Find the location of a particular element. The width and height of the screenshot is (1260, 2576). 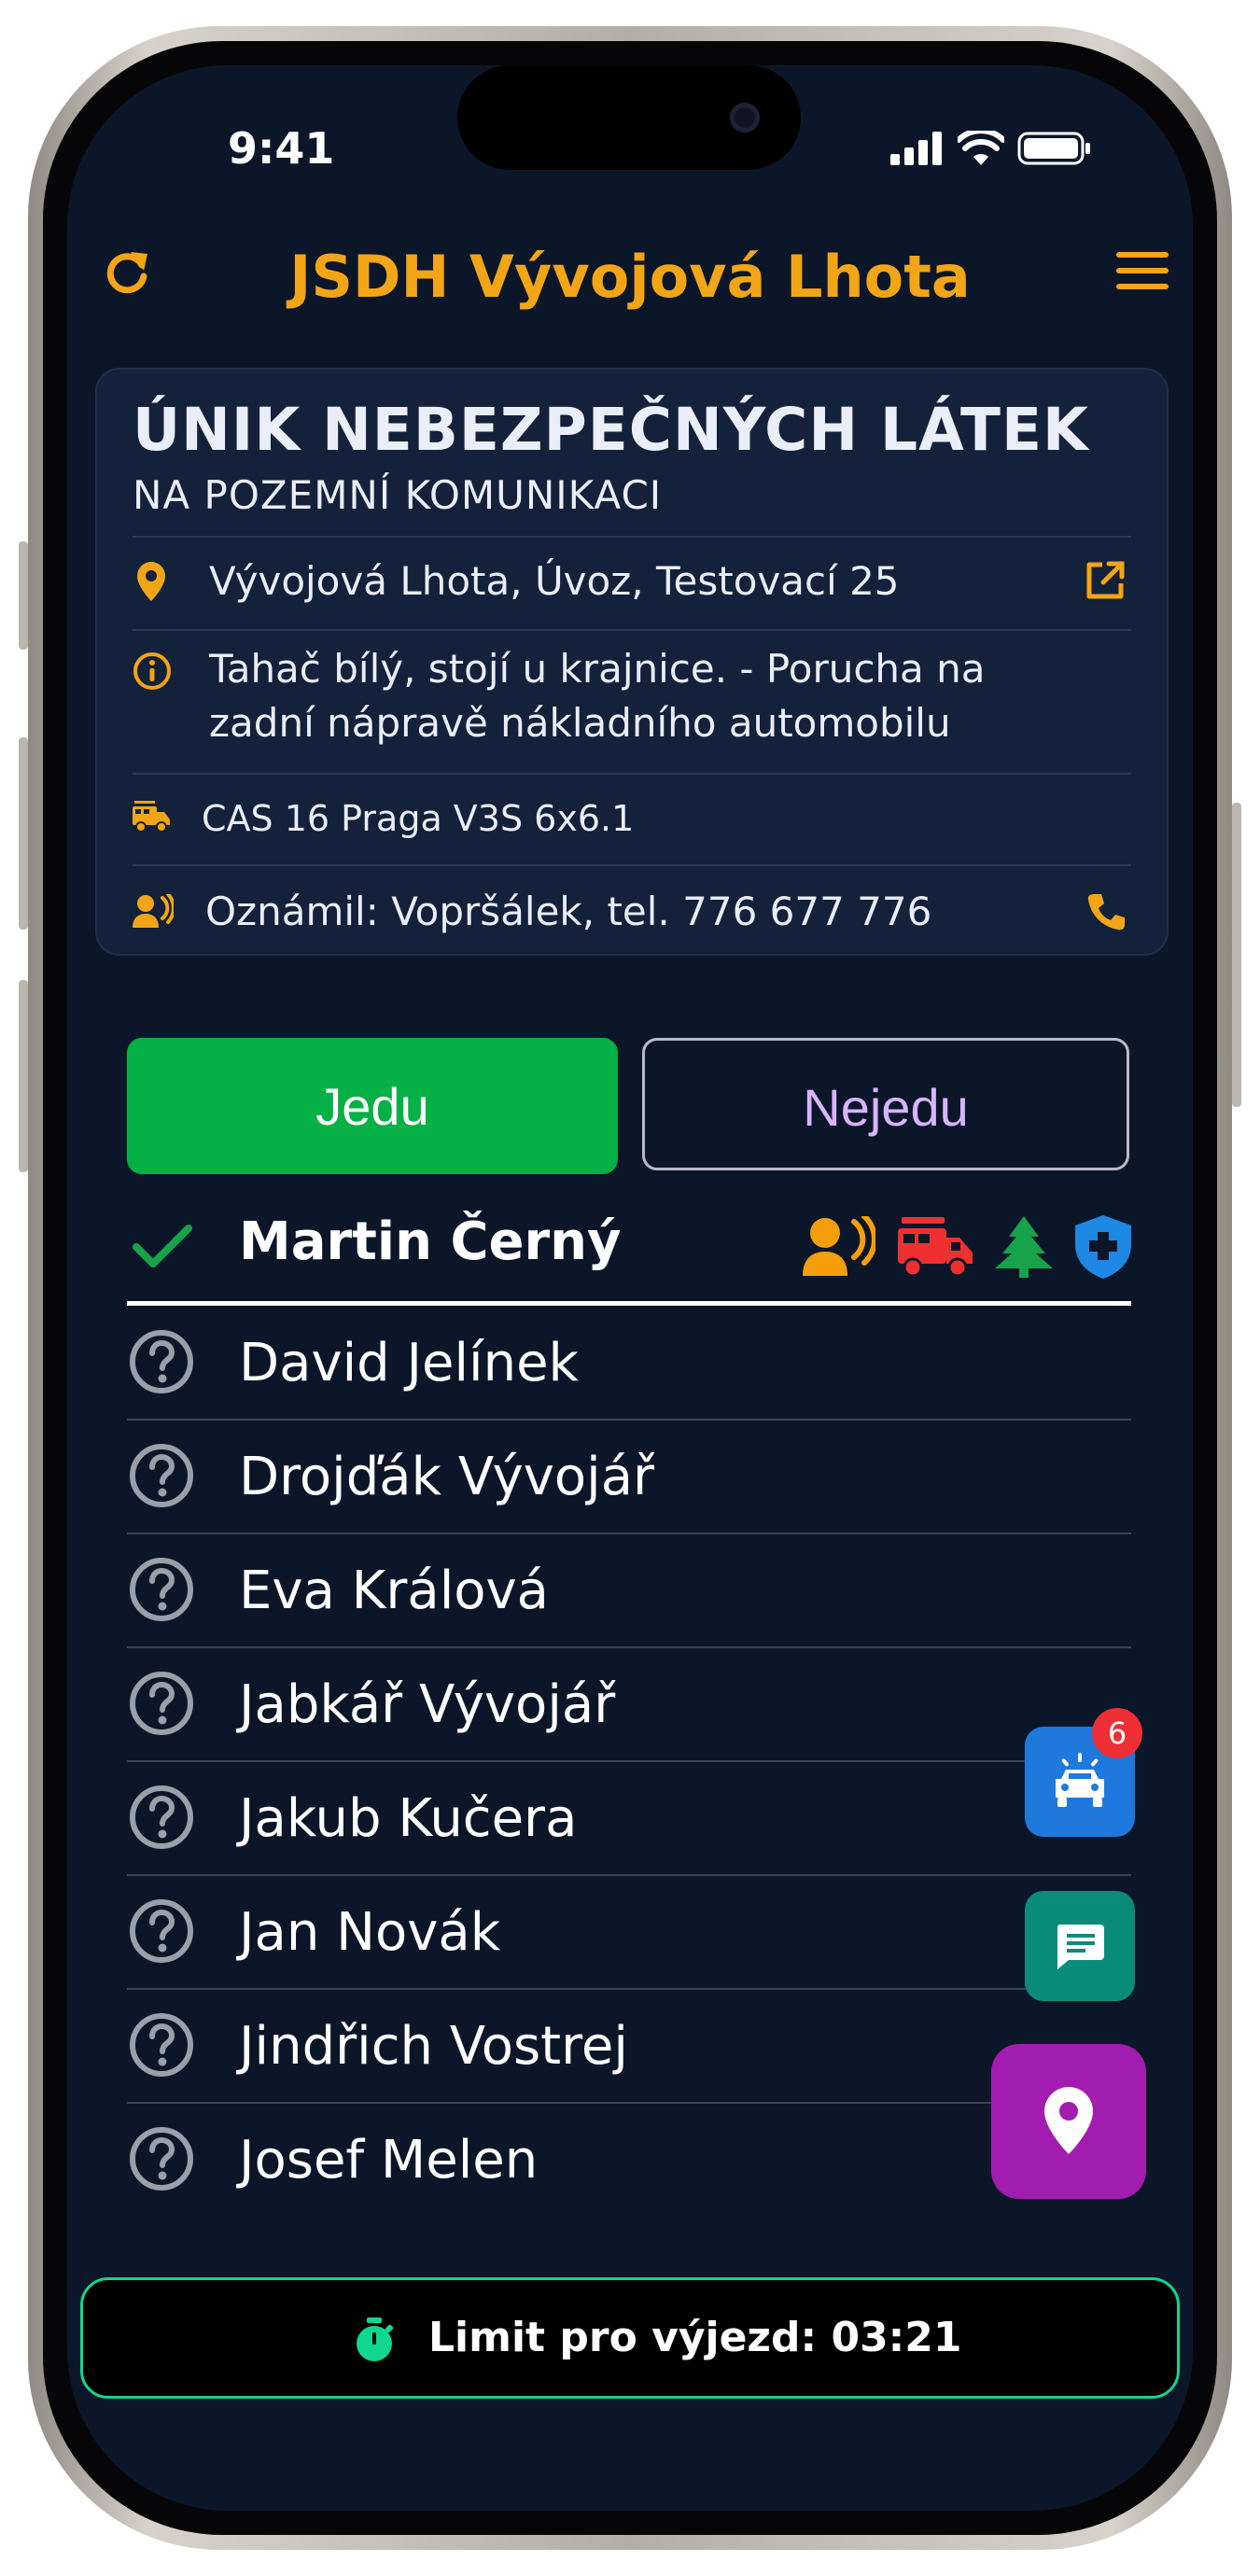

responder-name: Drojďák Vývojář is located at coordinates (447, 1477).